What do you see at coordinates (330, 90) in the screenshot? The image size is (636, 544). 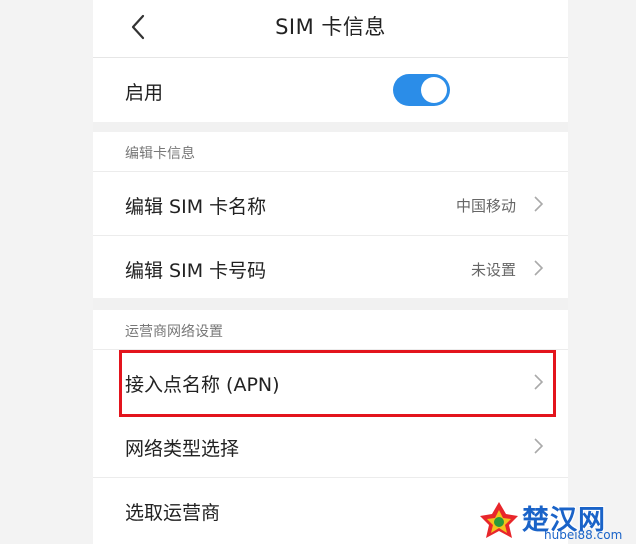 I see `enable-row: 启用` at bounding box center [330, 90].